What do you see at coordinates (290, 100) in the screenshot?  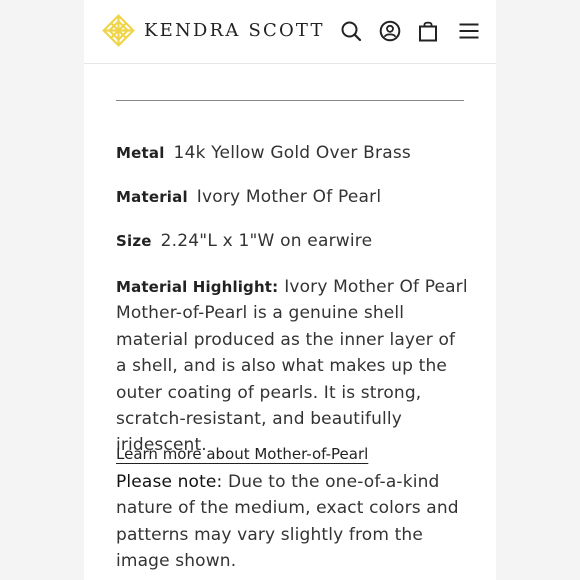 I see `section-divider` at bounding box center [290, 100].